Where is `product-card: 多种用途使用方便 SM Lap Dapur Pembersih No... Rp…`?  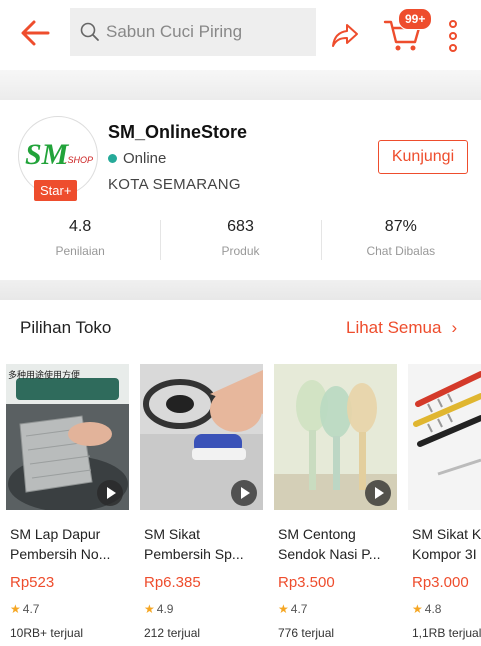 product-card: 多种用途使用方便 SM Lap Dapur Pembersih No... Rp… is located at coordinates (67, 505).